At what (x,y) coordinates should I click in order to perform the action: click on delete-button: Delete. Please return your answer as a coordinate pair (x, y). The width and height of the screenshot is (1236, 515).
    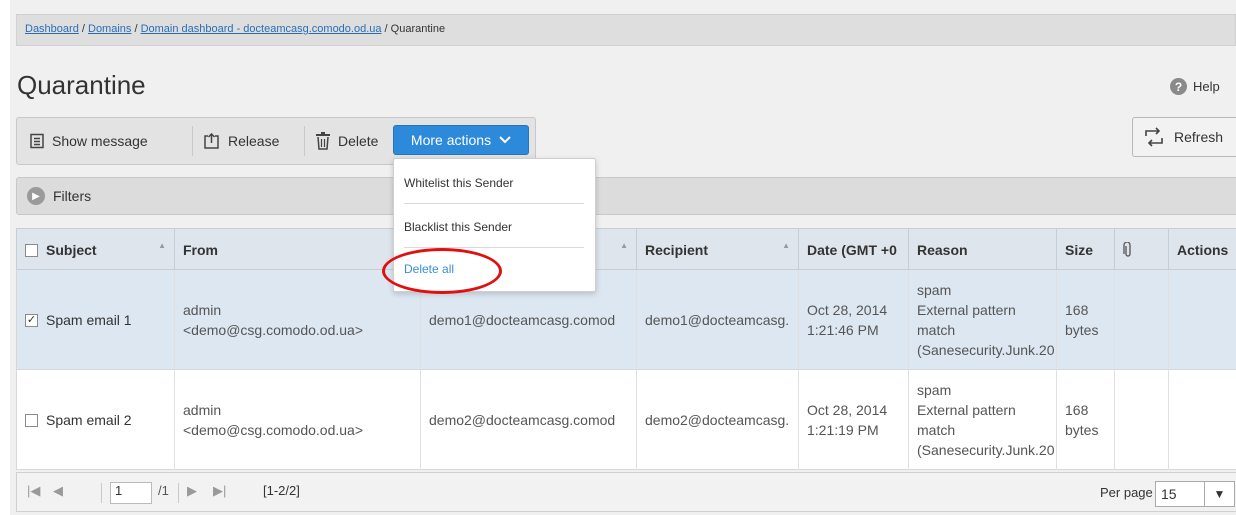
    Looking at the image, I should click on (355, 141).